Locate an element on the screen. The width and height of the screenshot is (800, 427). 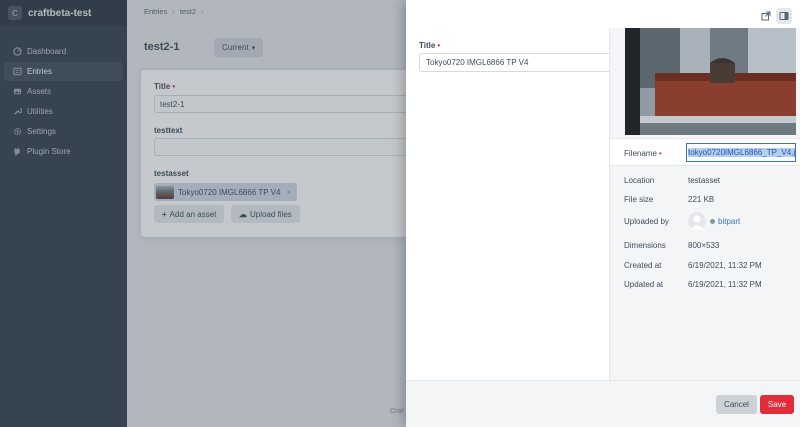
asset-preview-image is located at coordinates (710, 81).